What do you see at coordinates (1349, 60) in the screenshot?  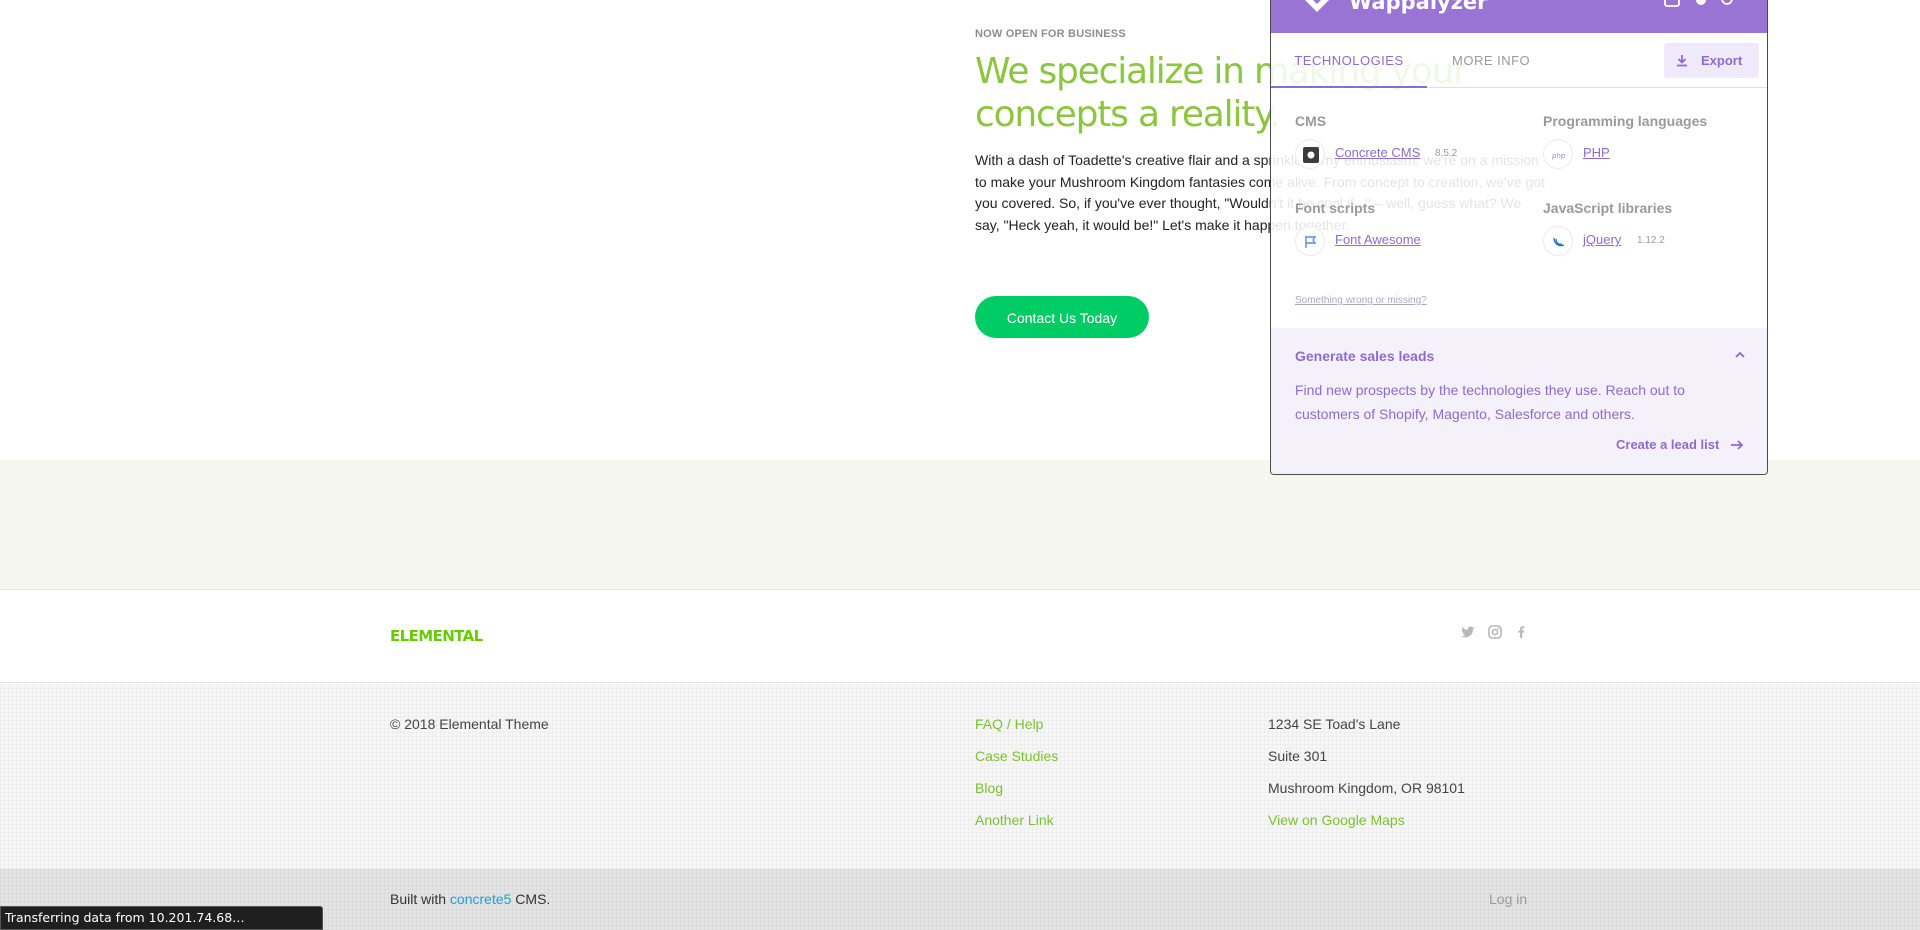 I see `tab-technologies: TECHNOLOGIES` at bounding box center [1349, 60].